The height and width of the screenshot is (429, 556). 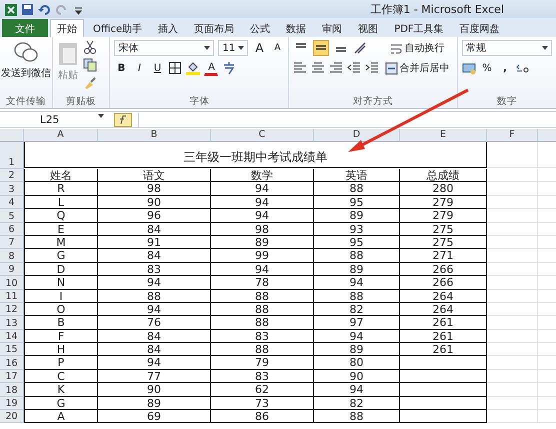 I want to click on decrease-indent-icon, so click(x=354, y=67).